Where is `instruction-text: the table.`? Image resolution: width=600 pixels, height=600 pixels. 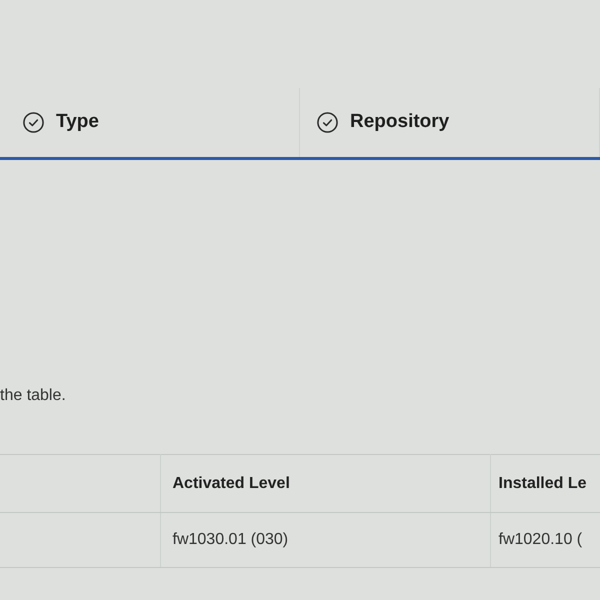
instruction-text: the table. is located at coordinates (33, 396).